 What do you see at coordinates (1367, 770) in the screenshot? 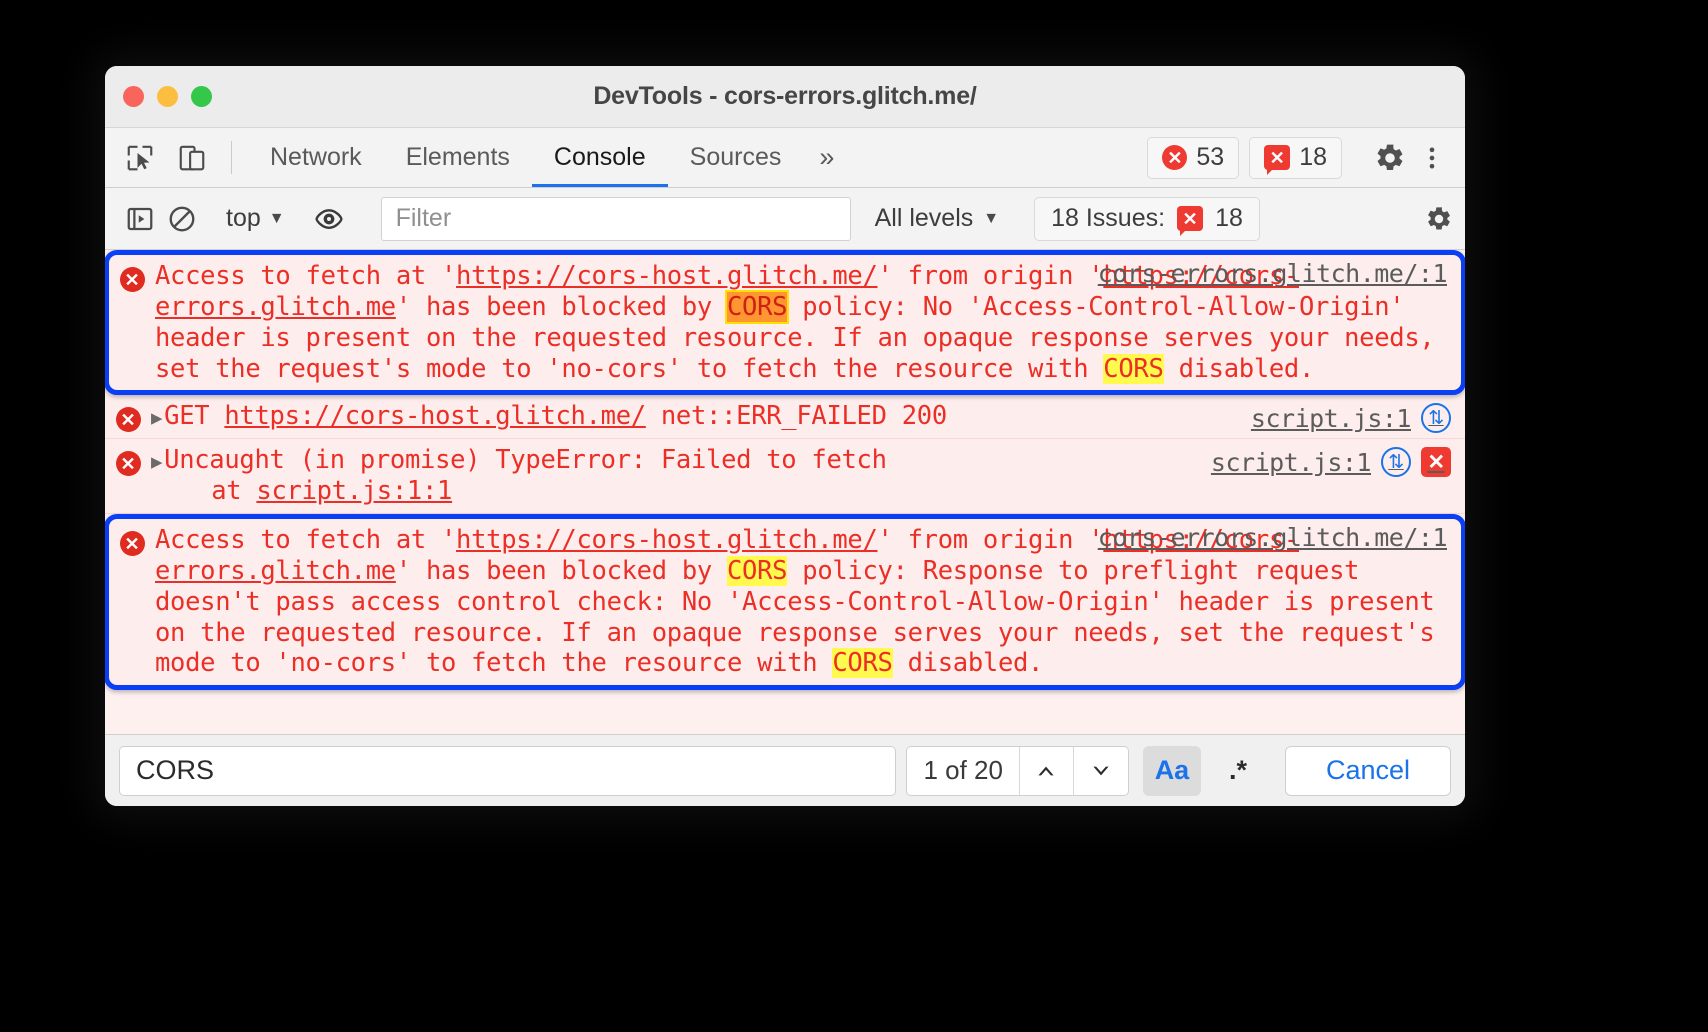
I see `cancel-button: Cancel` at bounding box center [1367, 770].